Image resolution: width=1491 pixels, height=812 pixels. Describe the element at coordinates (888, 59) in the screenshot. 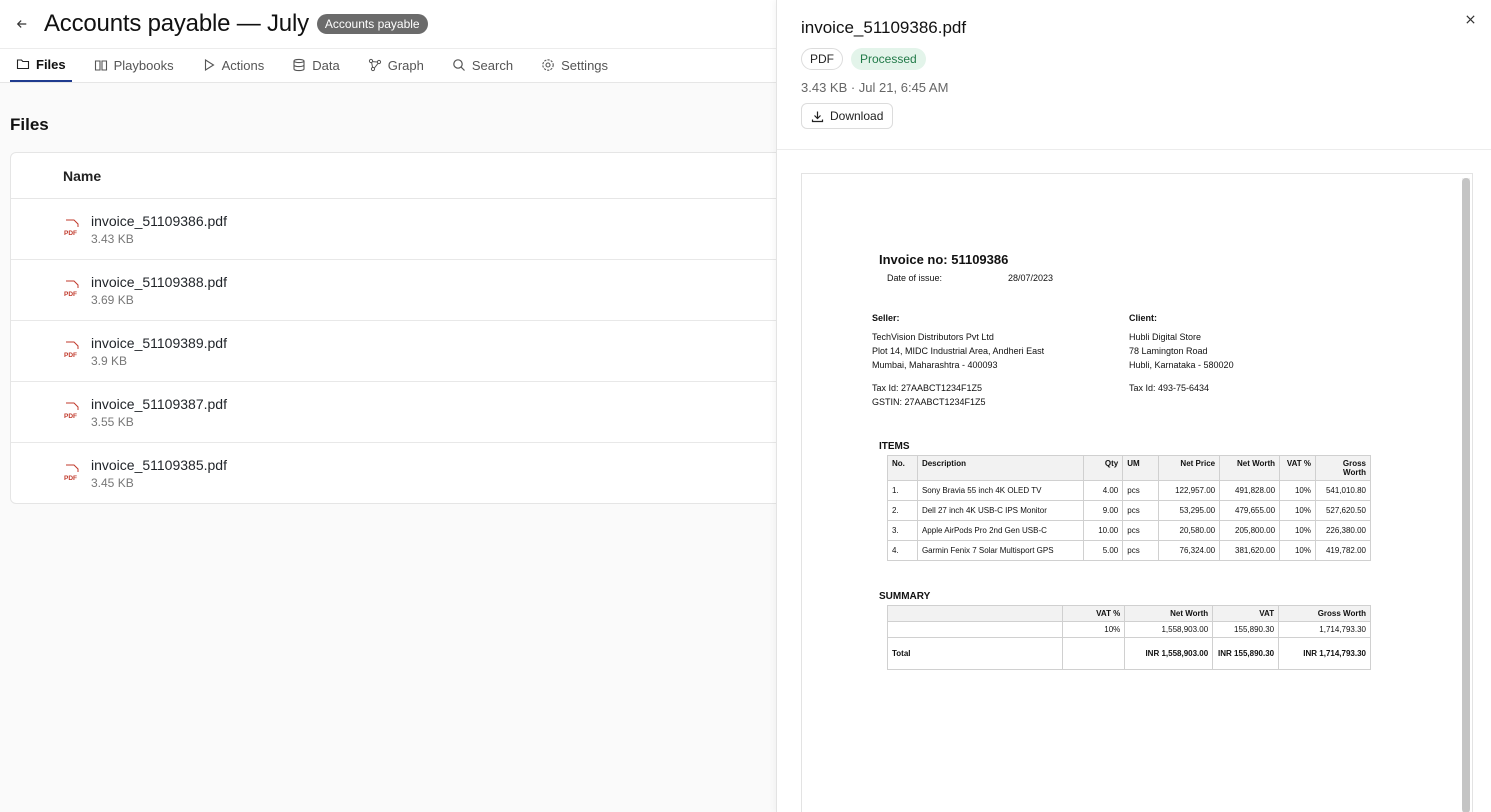

I see `status-badge: Processed` at that location.